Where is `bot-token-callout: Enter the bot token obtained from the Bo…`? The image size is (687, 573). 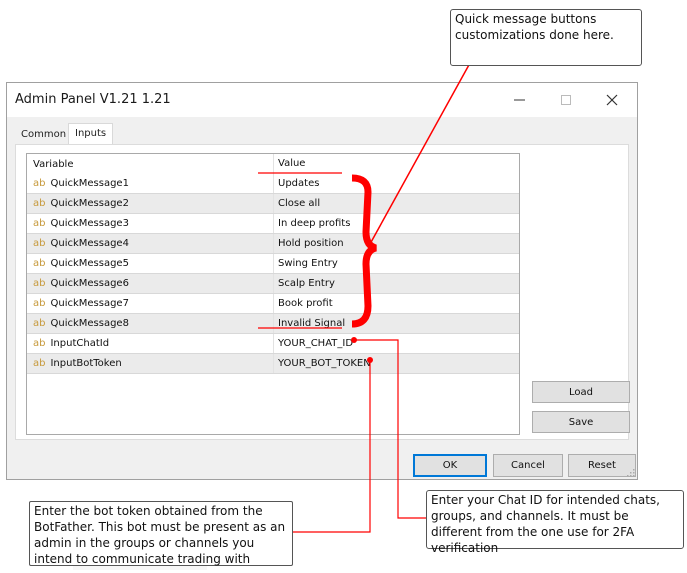
bot-token-callout: Enter the bot token obtained from the Bo… is located at coordinates (161, 533).